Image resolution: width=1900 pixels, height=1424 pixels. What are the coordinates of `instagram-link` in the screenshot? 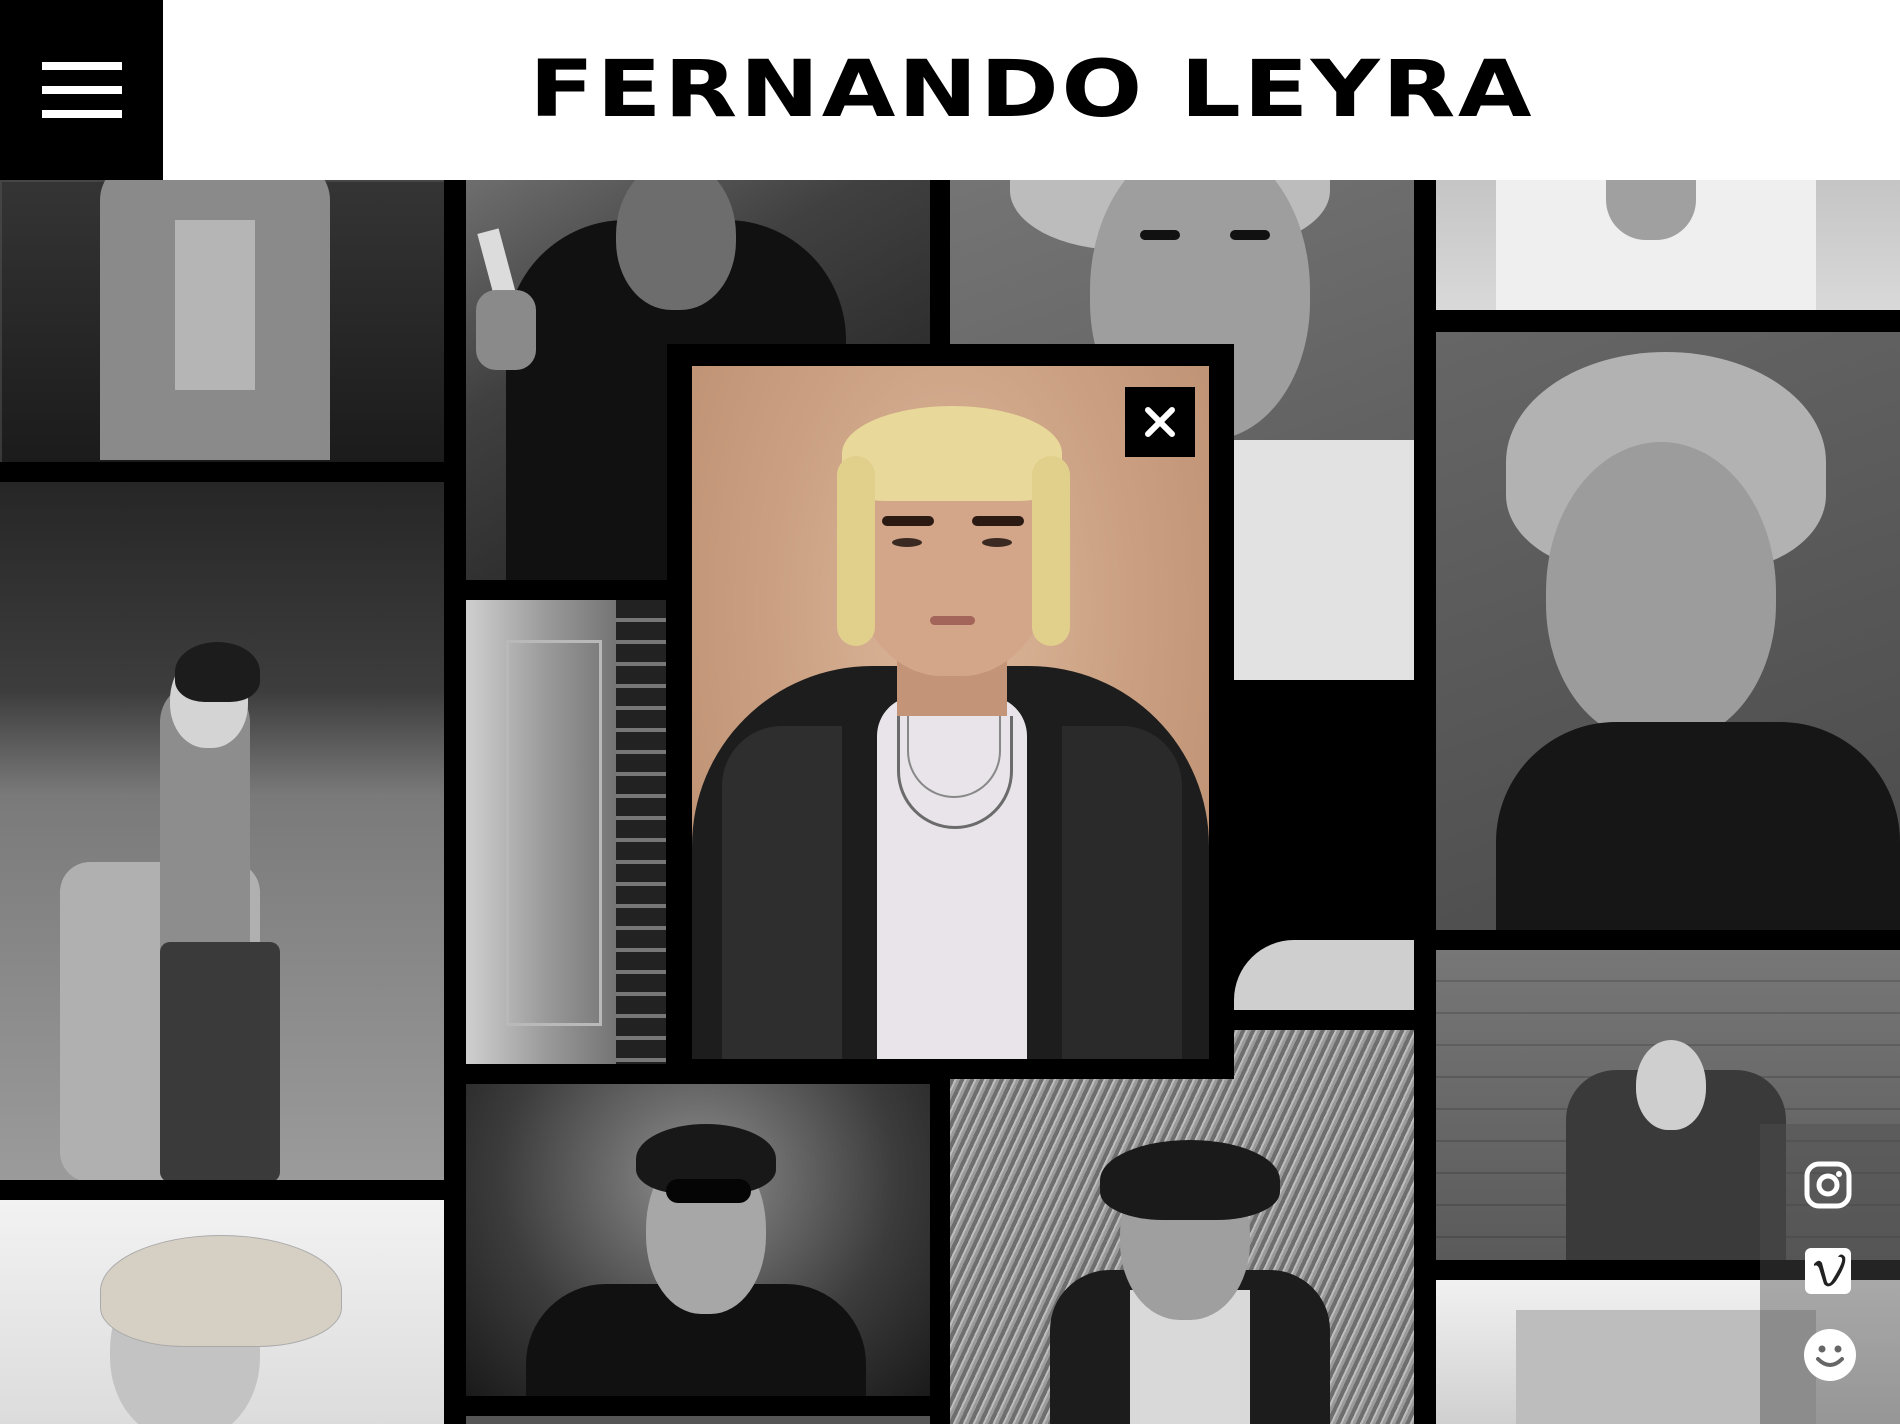 It's located at (1828, 1185).